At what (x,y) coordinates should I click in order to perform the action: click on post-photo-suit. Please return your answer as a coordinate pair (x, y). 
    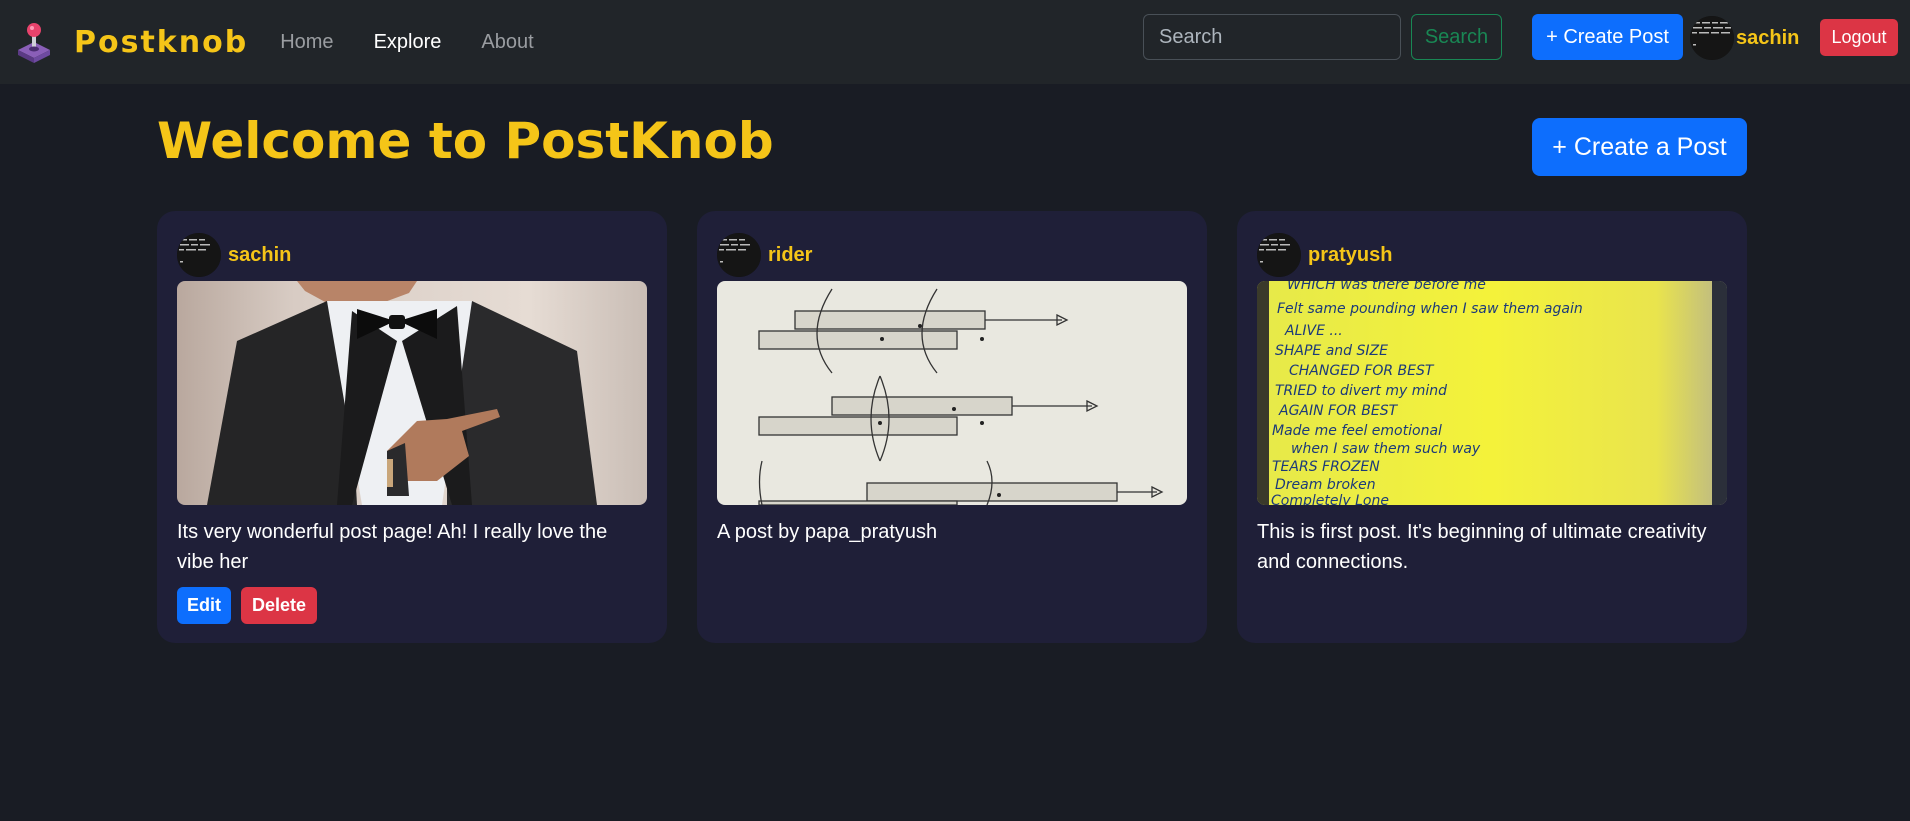
    Looking at the image, I should click on (412, 393).